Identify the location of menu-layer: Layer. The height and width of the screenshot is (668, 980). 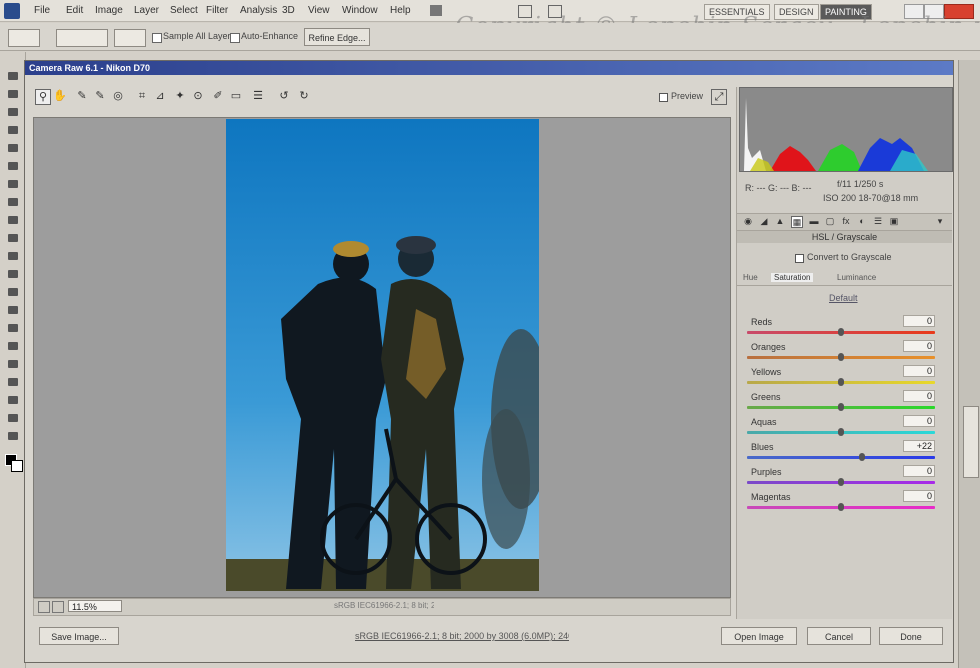
(146, 10).